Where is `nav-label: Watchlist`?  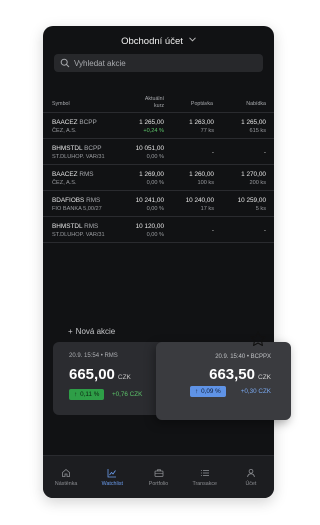
nav-label: Watchlist is located at coordinates (112, 483).